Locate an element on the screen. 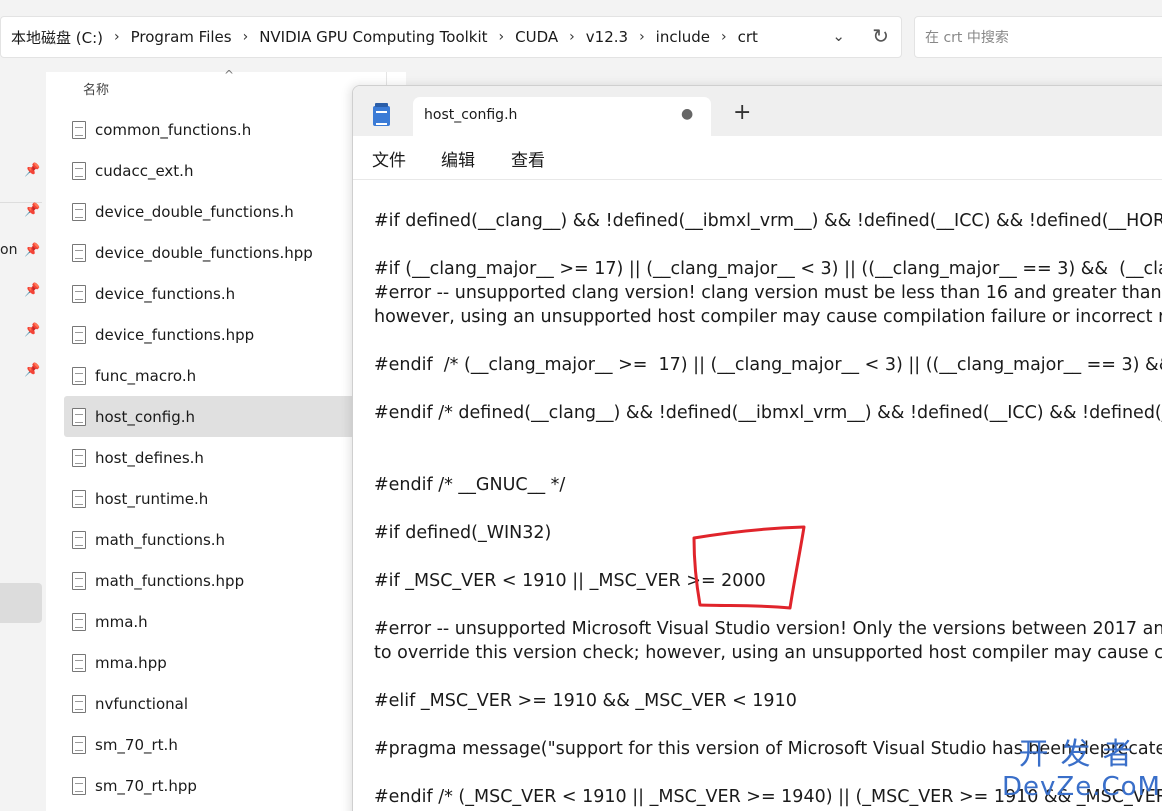 The image size is (1162, 811). menu-view: 查看 is located at coordinates (528, 158).